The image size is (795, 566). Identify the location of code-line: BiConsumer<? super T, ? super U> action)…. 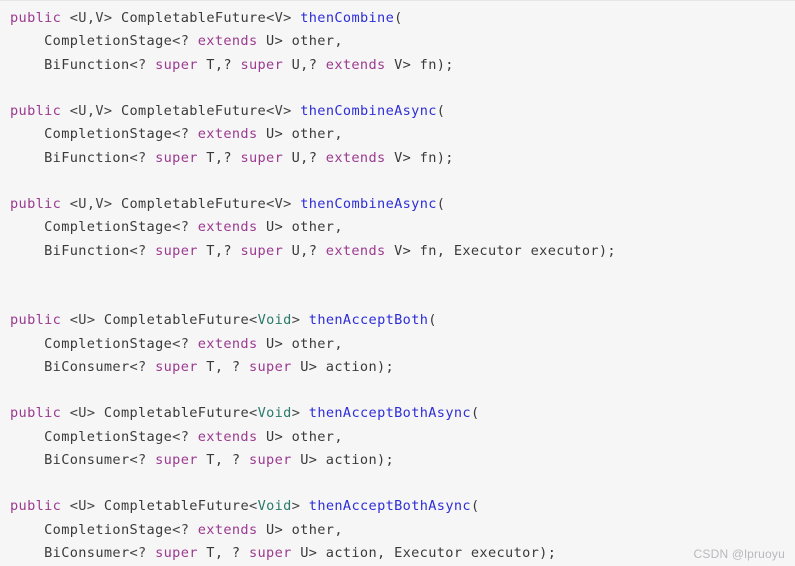
(397, 460).